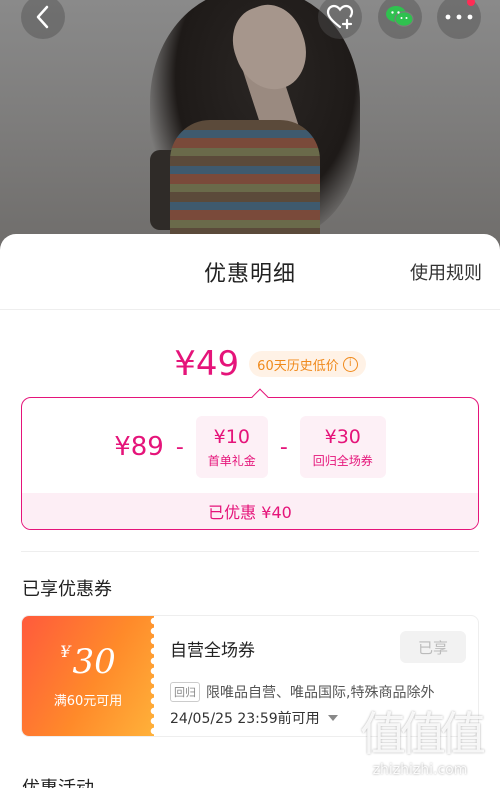 Image resolution: width=500 pixels, height=788 pixels. What do you see at coordinates (298, 366) in the screenshot?
I see `history-low-label: 60天历史低价` at bounding box center [298, 366].